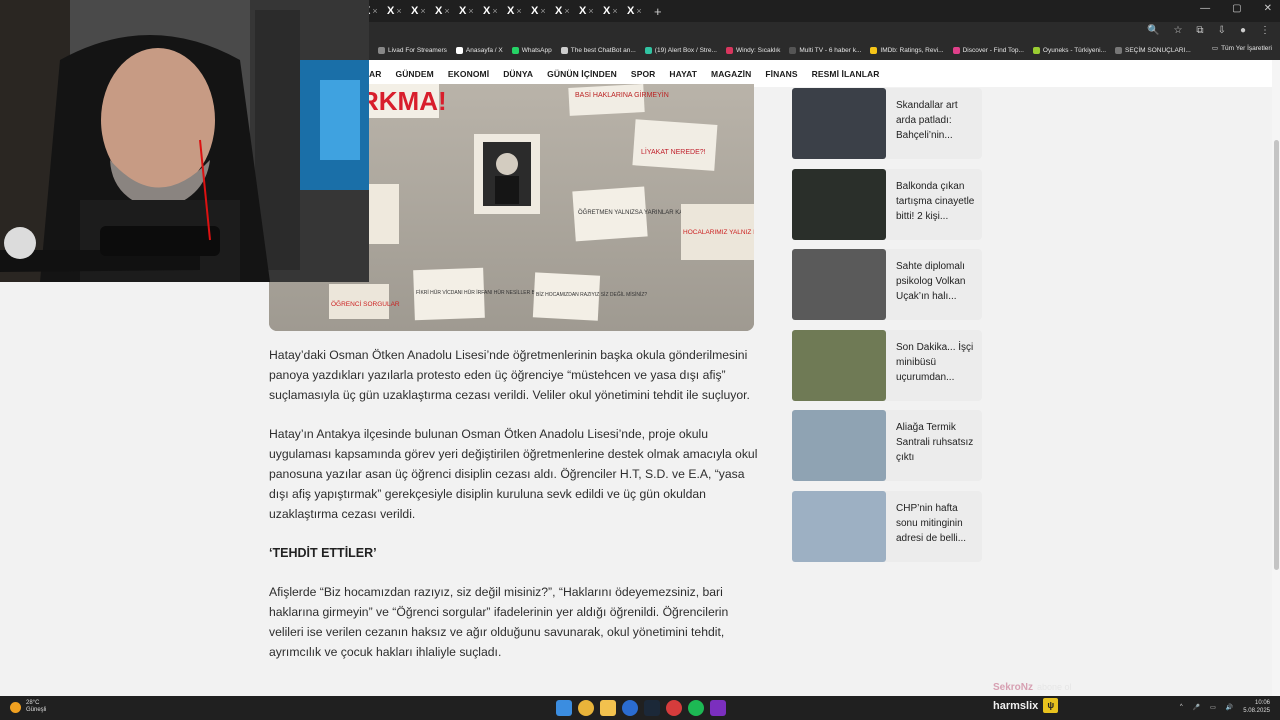 The image size is (1280, 720). I want to click on nav-item: AR, so click(375, 74).